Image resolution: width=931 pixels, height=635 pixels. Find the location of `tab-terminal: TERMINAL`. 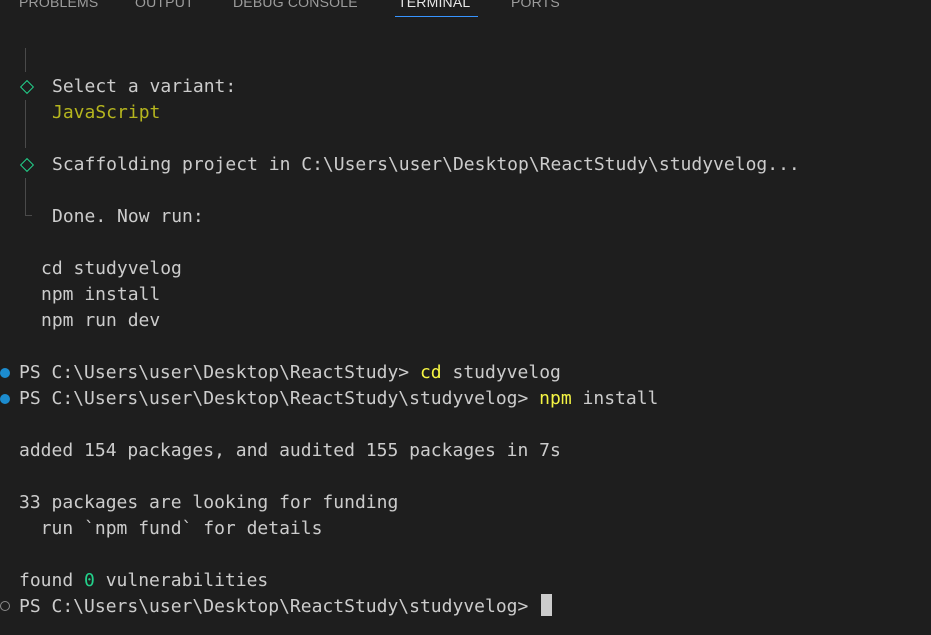

tab-terminal: TERMINAL is located at coordinates (434, 5).